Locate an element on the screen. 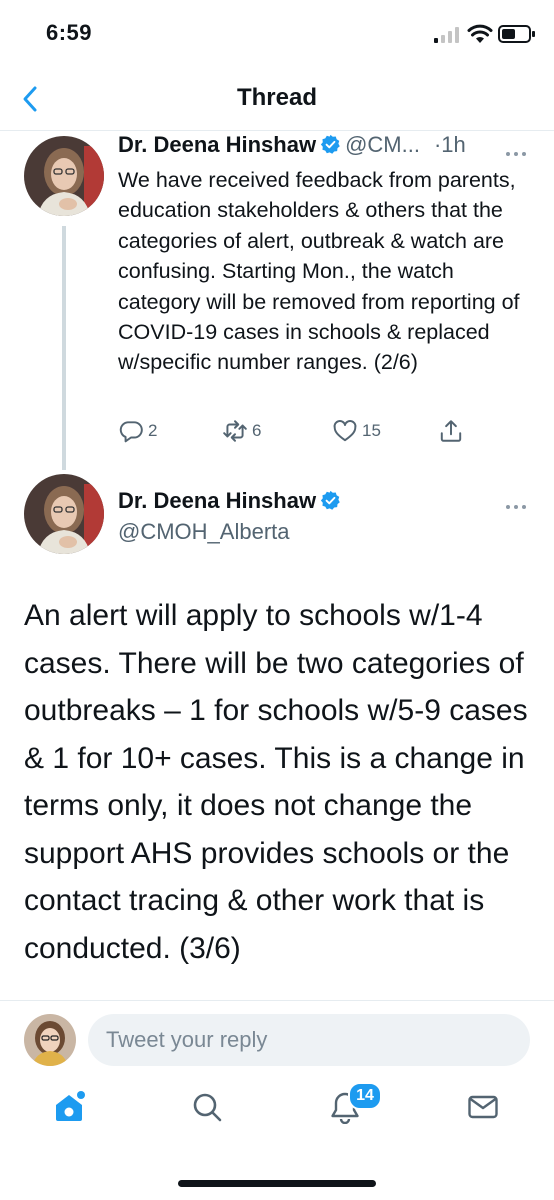 This screenshot has width=554, height=1200. reply-input is located at coordinates (309, 1040).